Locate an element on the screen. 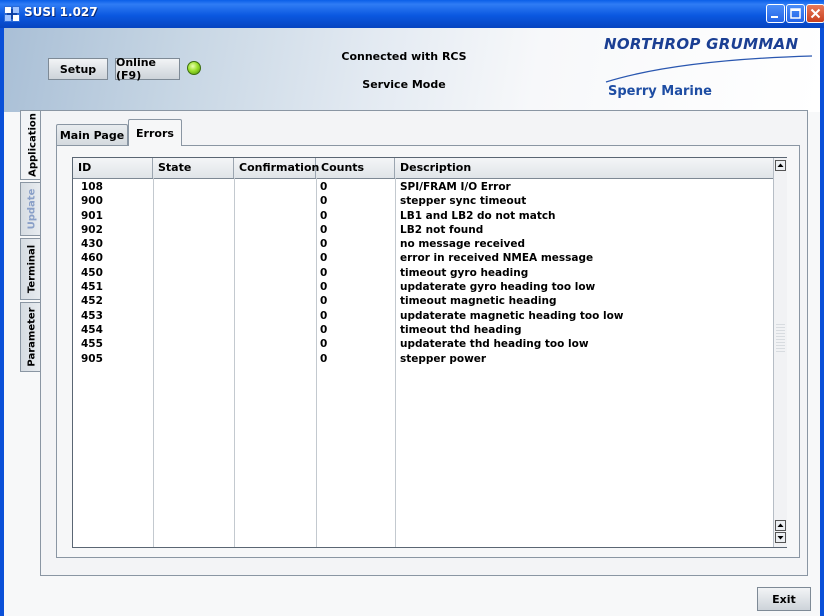 The width and height of the screenshot is (824, 616). column-header-description: Description is located at coordinates (584, 168).